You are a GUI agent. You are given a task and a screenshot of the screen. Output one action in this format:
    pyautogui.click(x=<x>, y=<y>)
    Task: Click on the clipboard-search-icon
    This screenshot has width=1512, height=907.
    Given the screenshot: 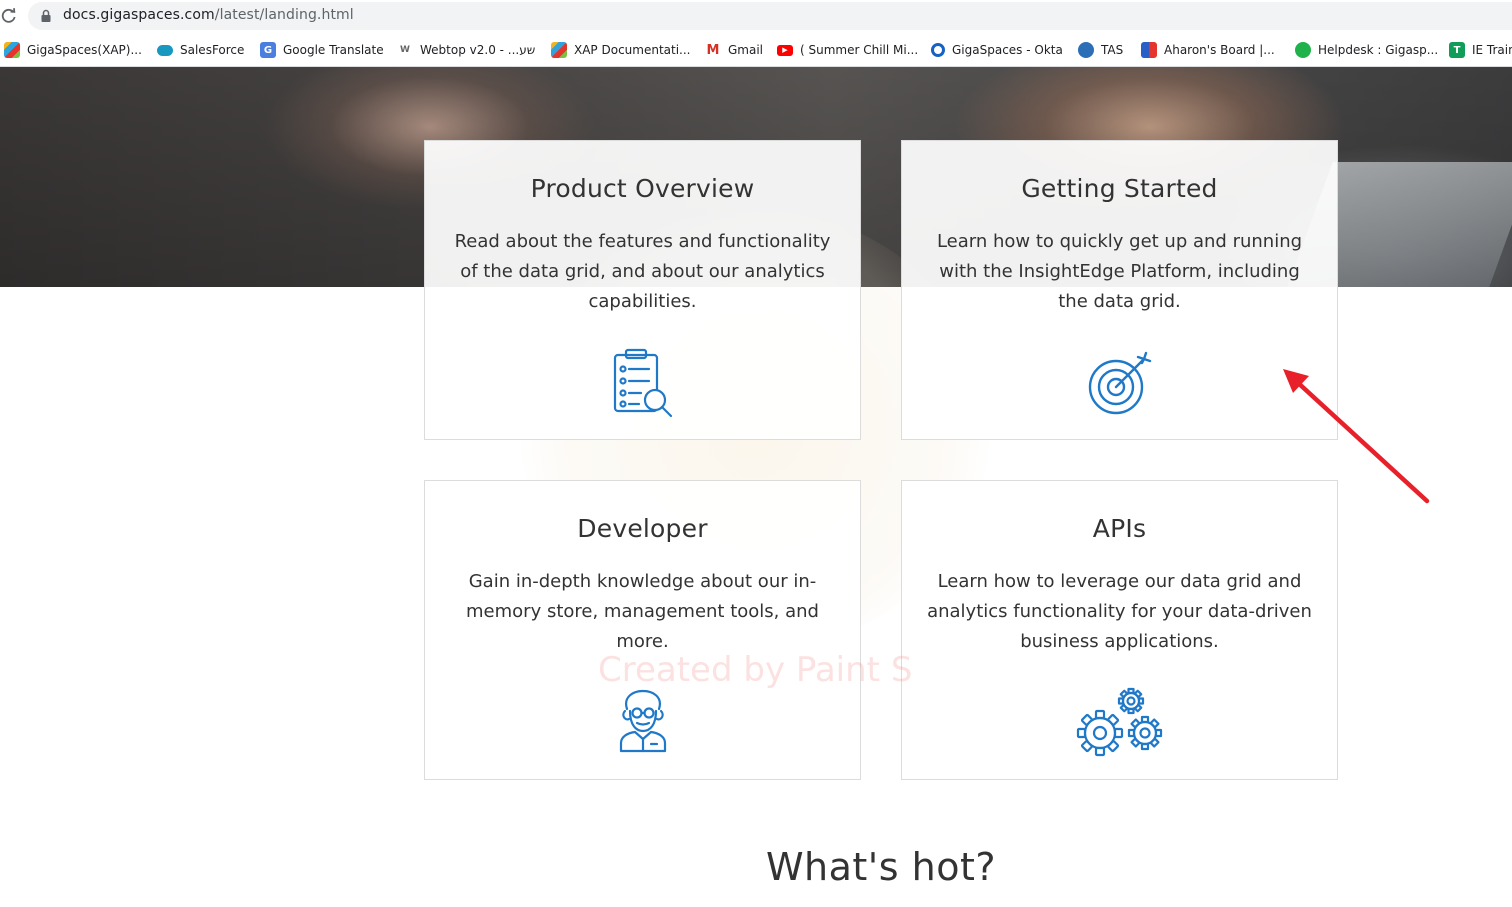 What is the action you would take?
    pyautogui.click(x=642, y=383)
    